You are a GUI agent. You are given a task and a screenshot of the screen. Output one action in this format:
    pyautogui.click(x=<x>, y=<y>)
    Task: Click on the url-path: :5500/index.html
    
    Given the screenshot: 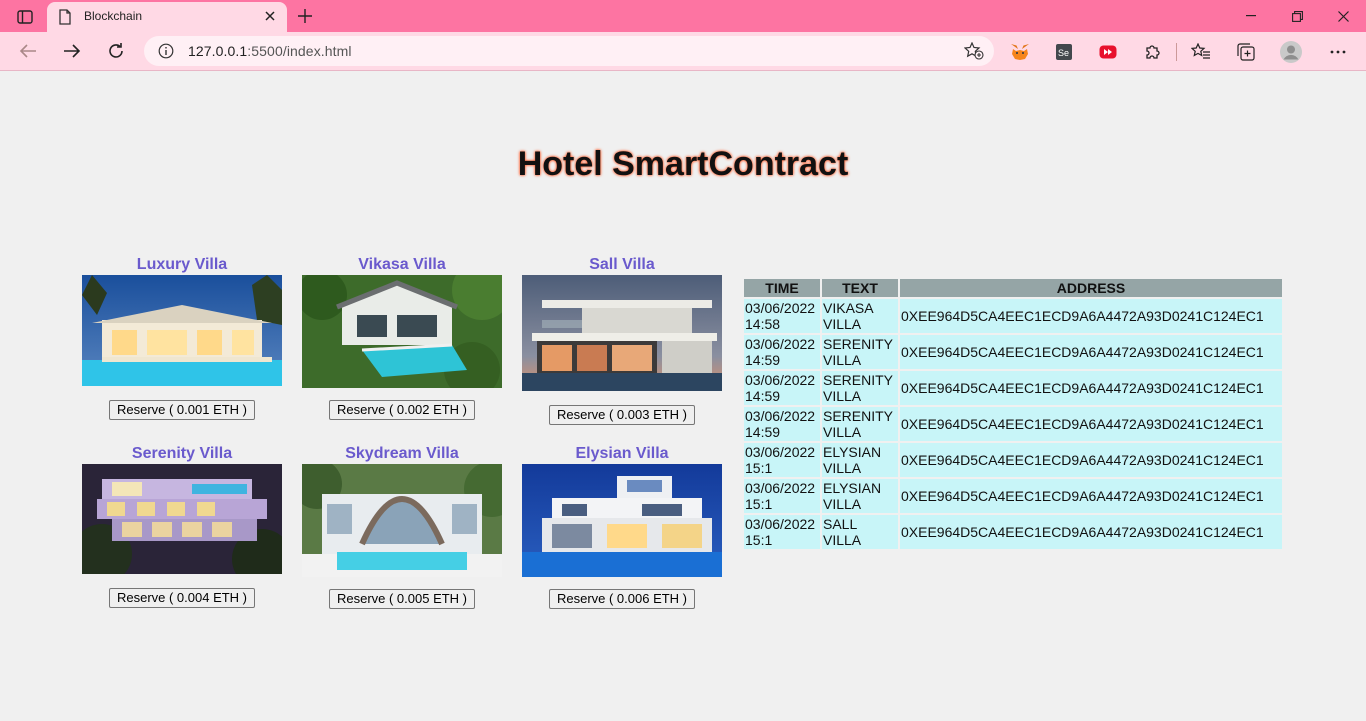 What is the action you would take?
    pyautogui.click(x=299, y=51)
    